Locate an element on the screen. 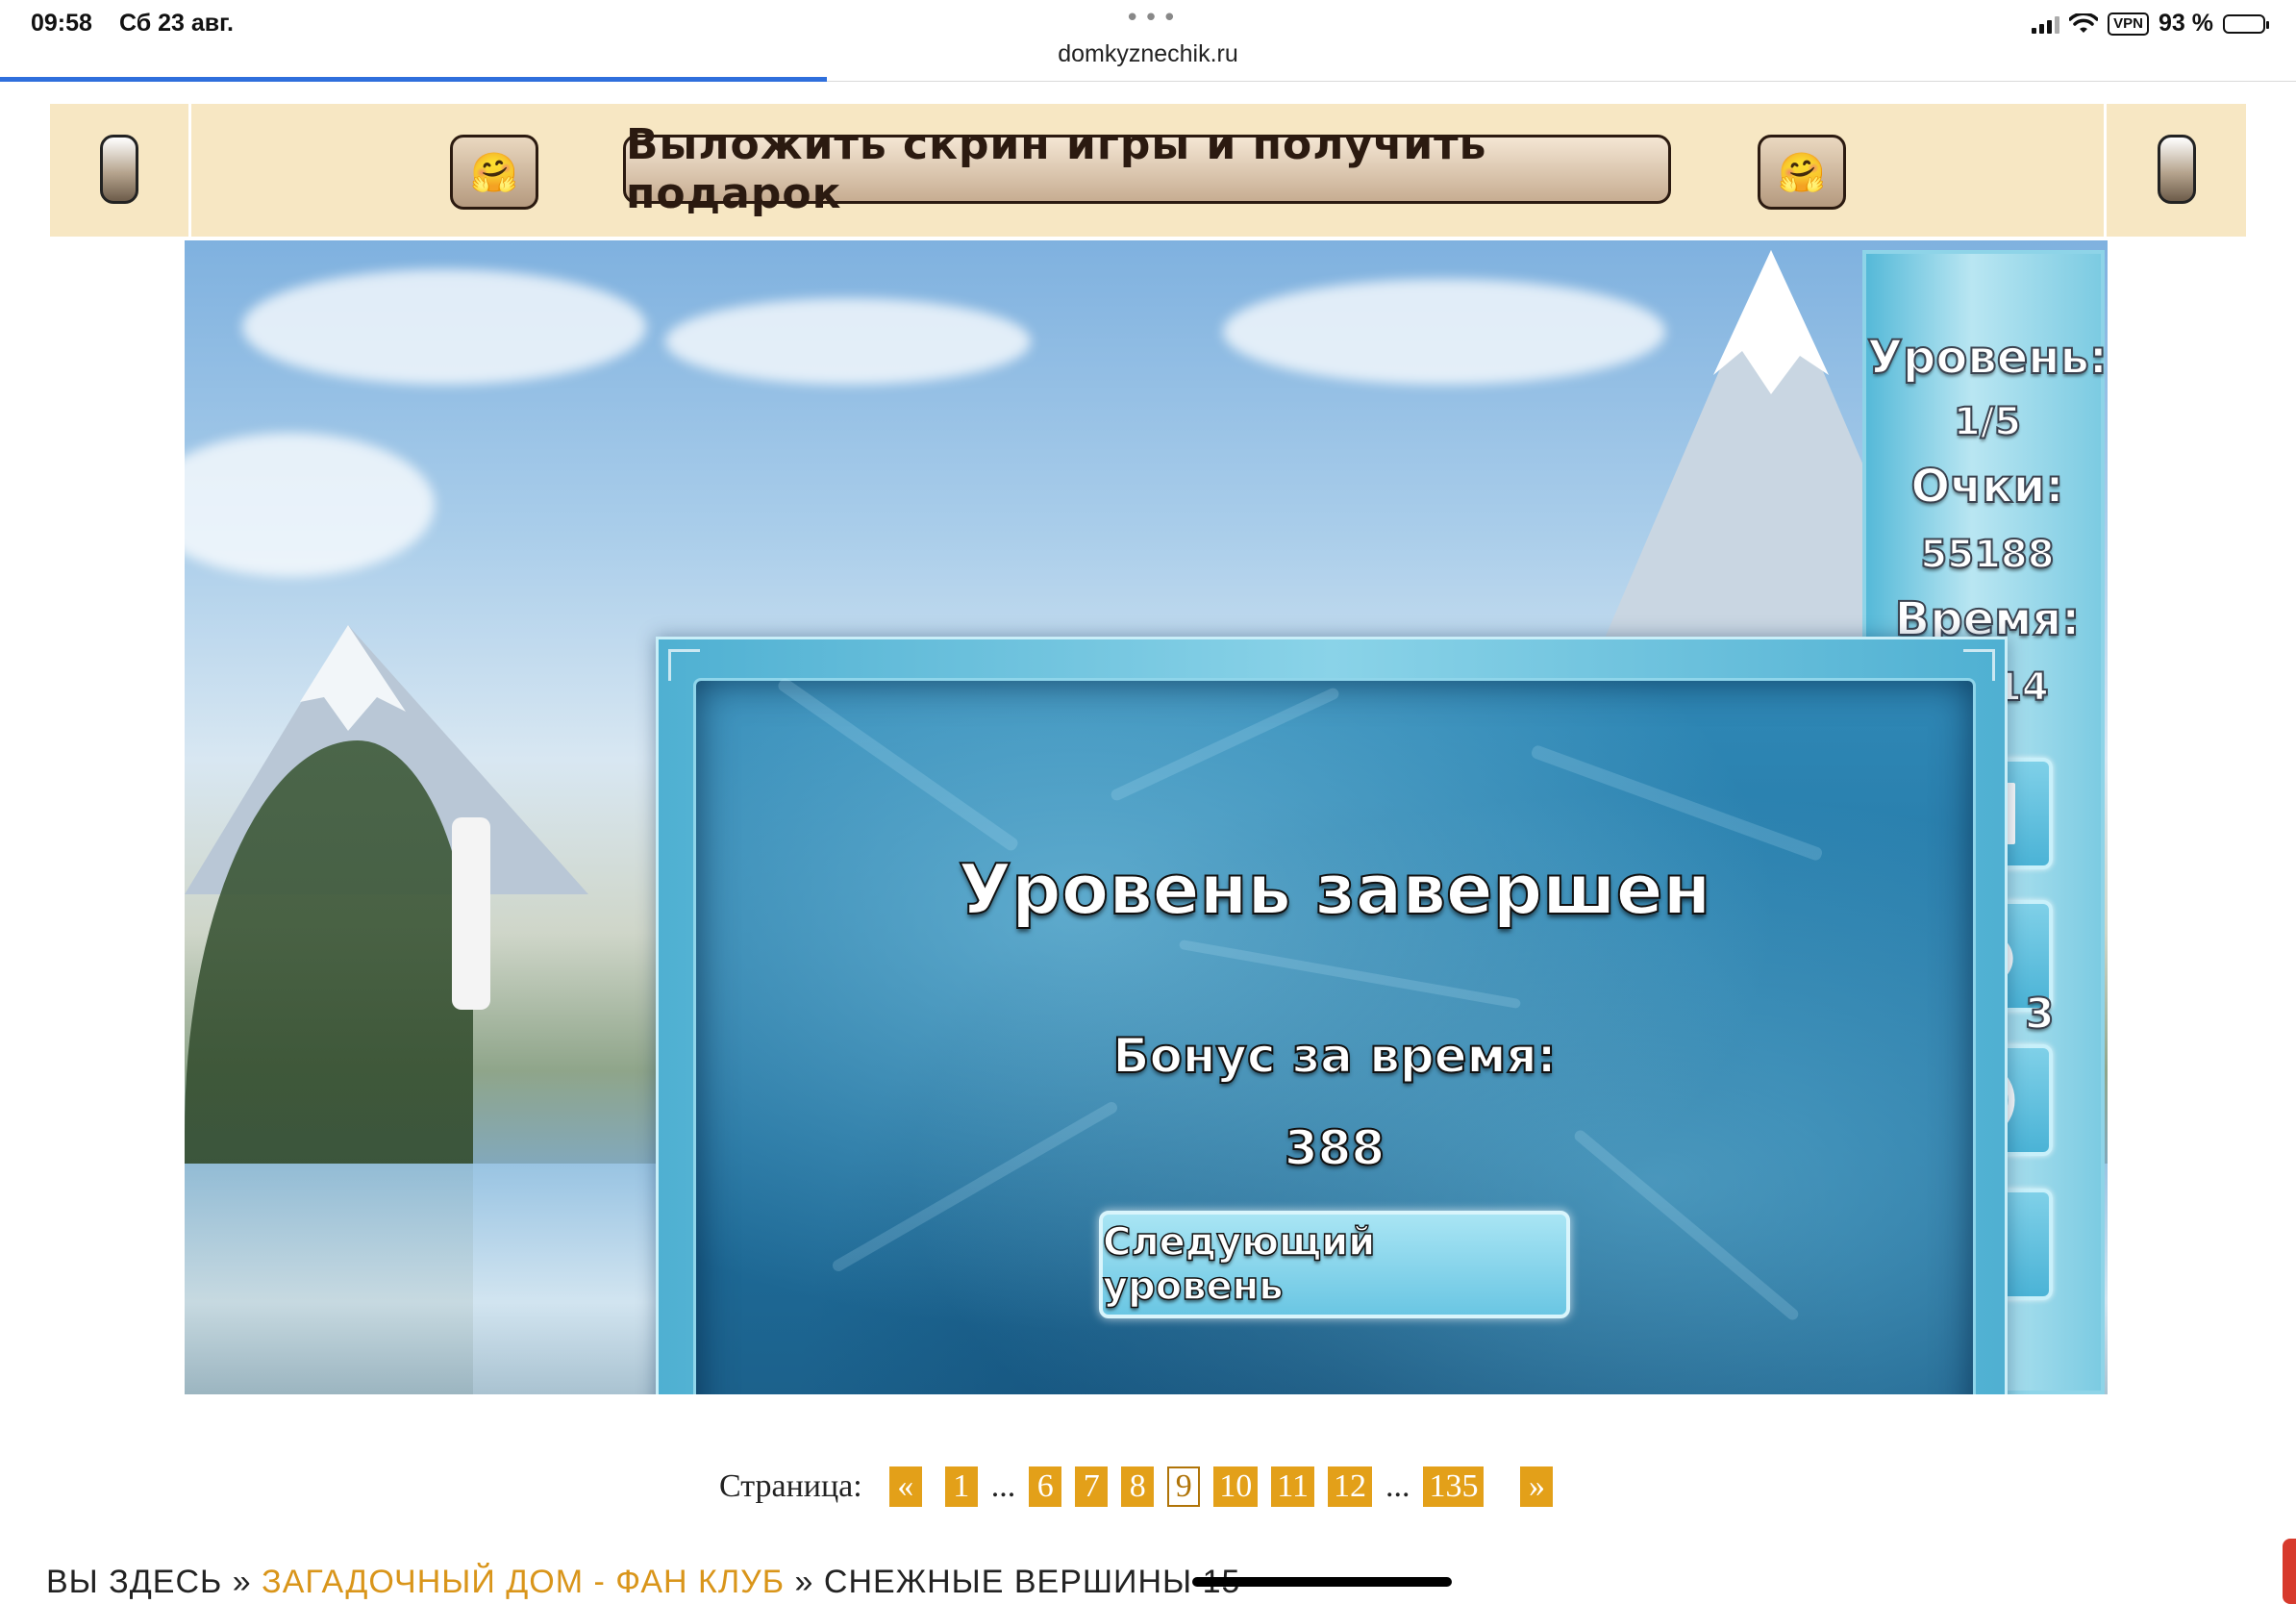 The height and width of the screenshot is (1604, 2296). battery-icon is located at coordinates (2246, 23).